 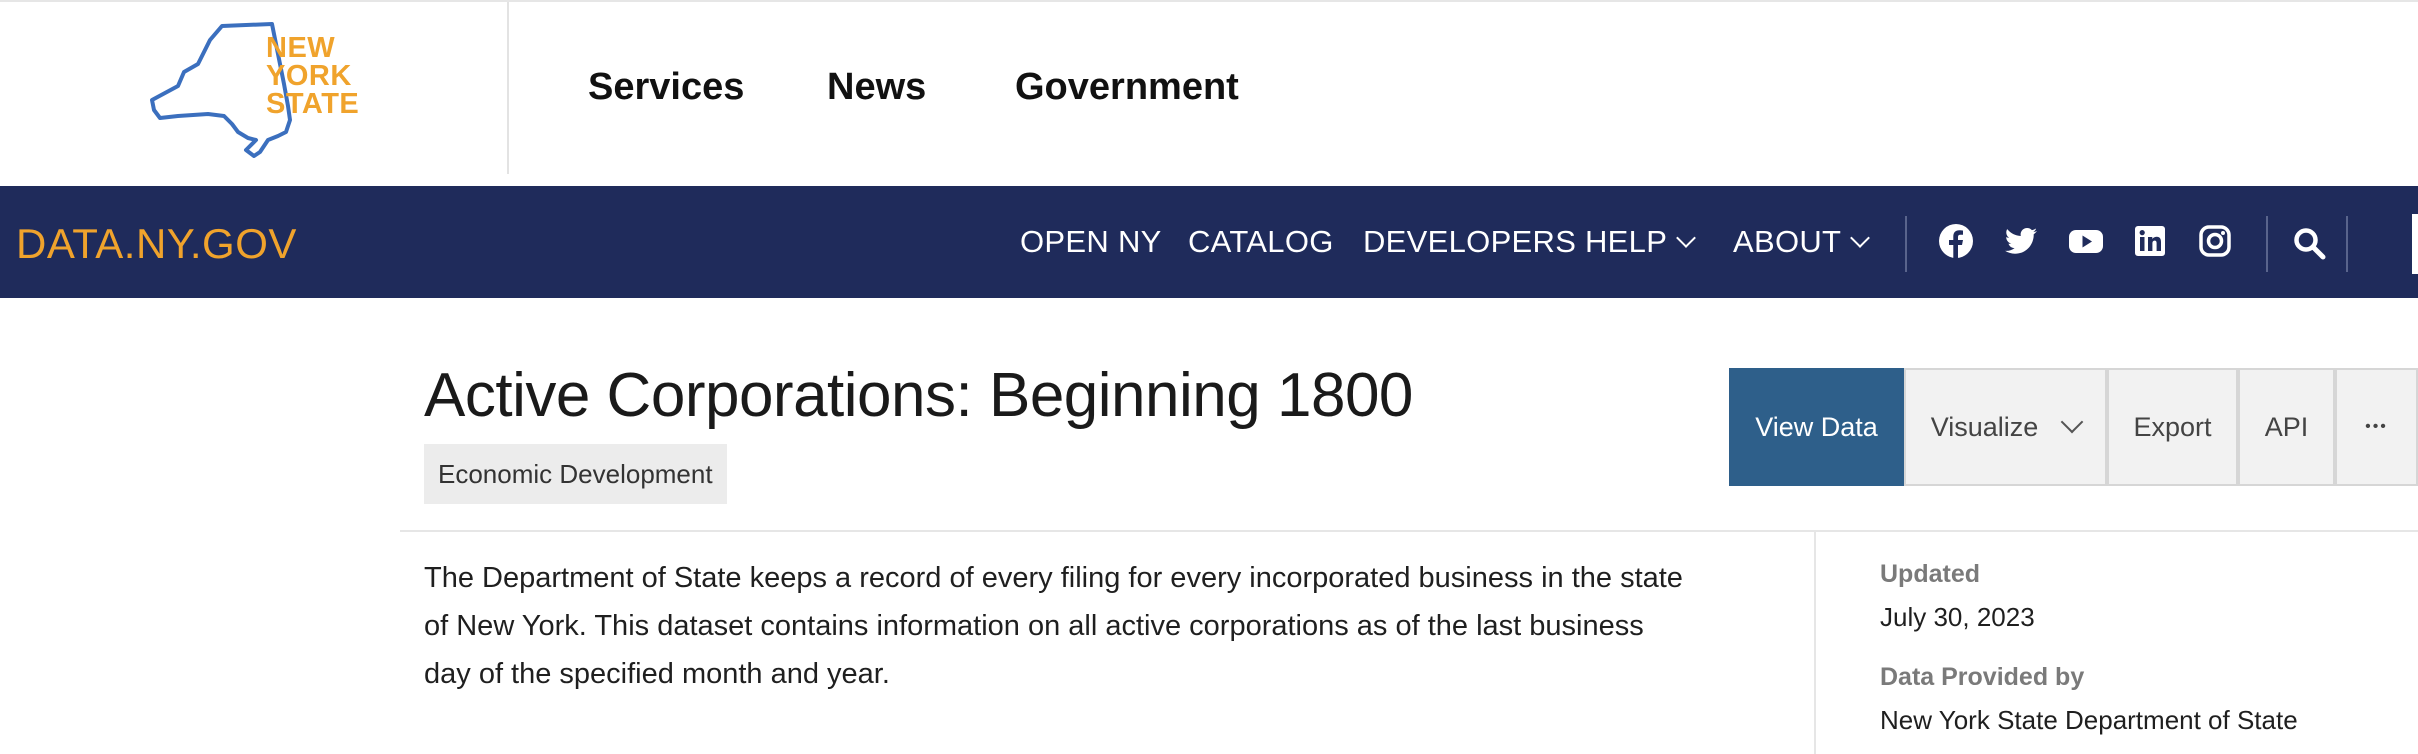 I want to click on logo-text: NEW YORK STATE, so click(x=313, y=76).